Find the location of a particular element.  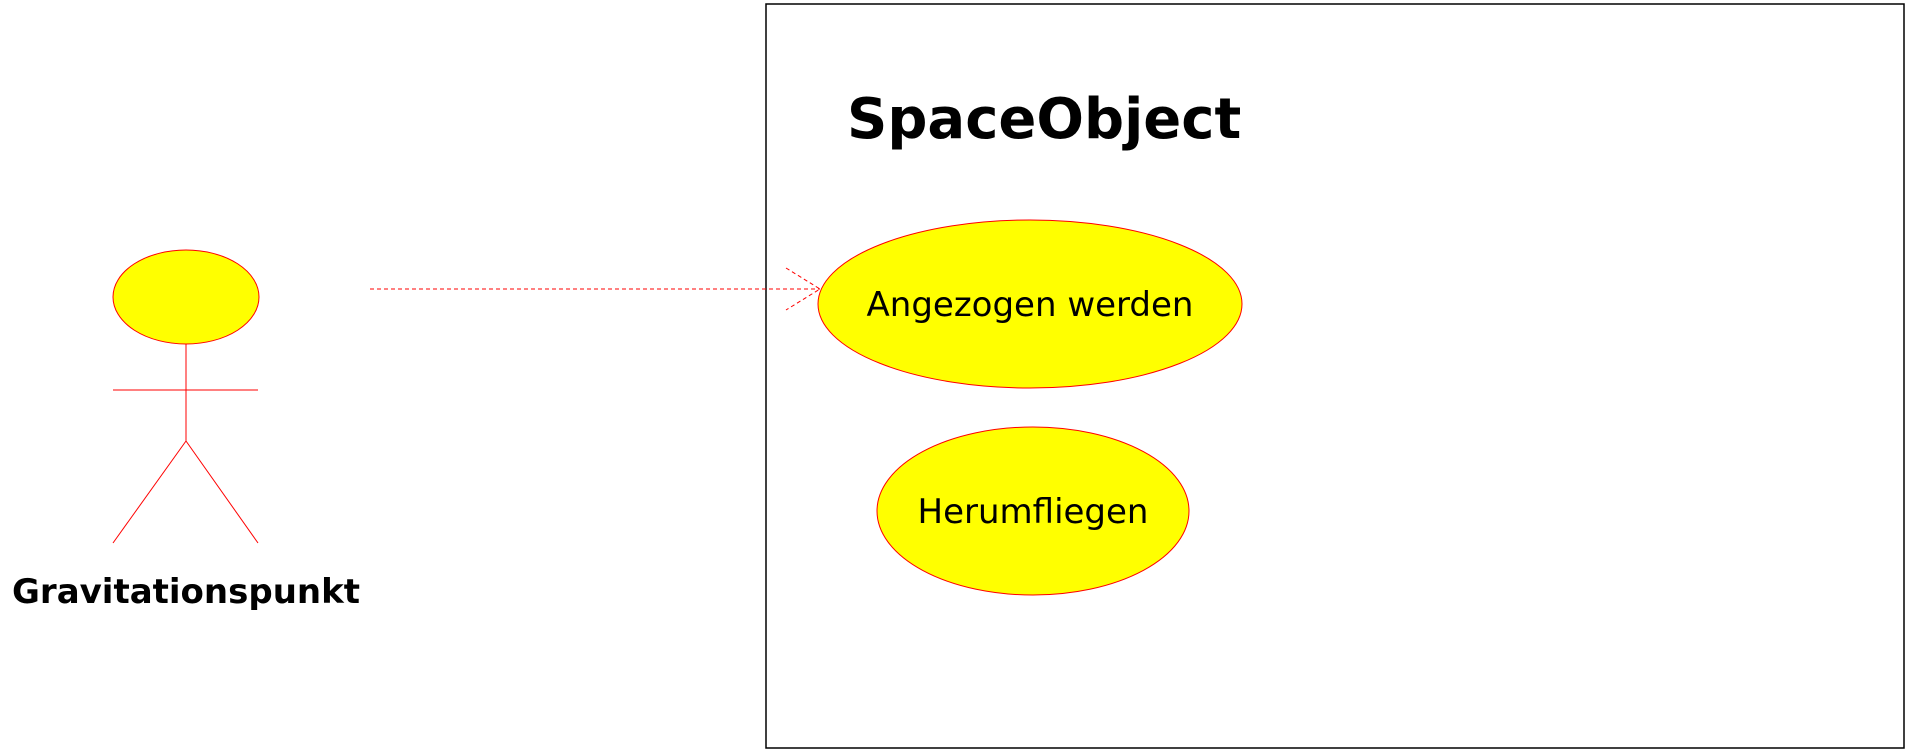

system-title: SpaceObject is located at coordinates (1044, 119).